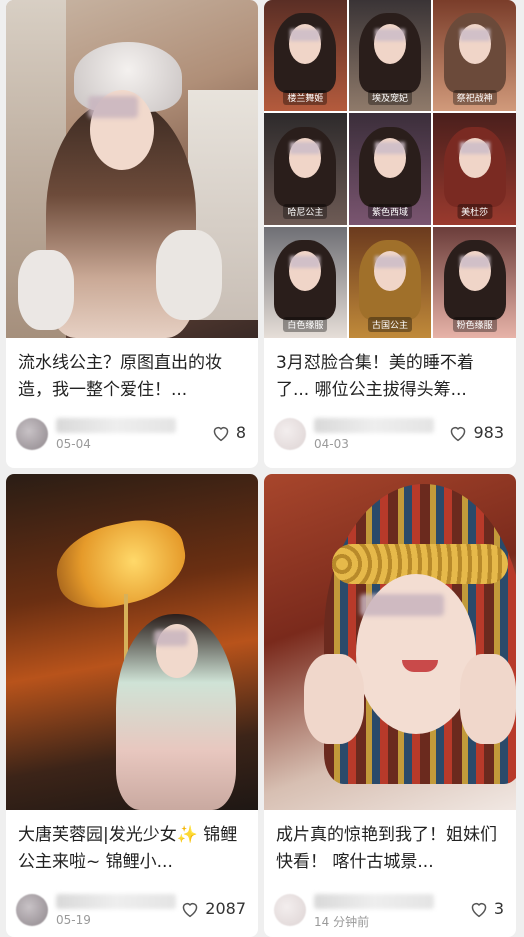 This screenshot has width=524, height=937. What do you see at coordinates (305, 98) in the screenshot?
I see `collage-label: 楼兰舞姬` at bounding box center [305, 98].